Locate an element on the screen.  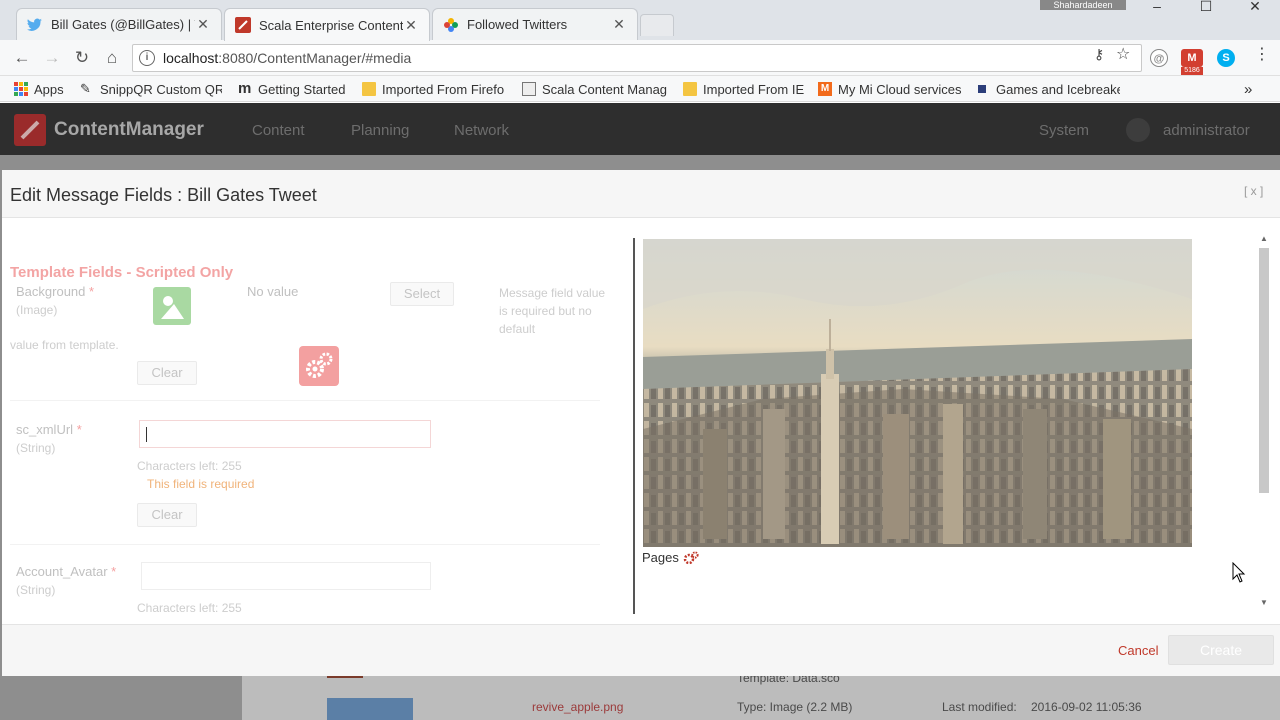
menu-icon: ⋮ is located at coordinates (1262, 54).